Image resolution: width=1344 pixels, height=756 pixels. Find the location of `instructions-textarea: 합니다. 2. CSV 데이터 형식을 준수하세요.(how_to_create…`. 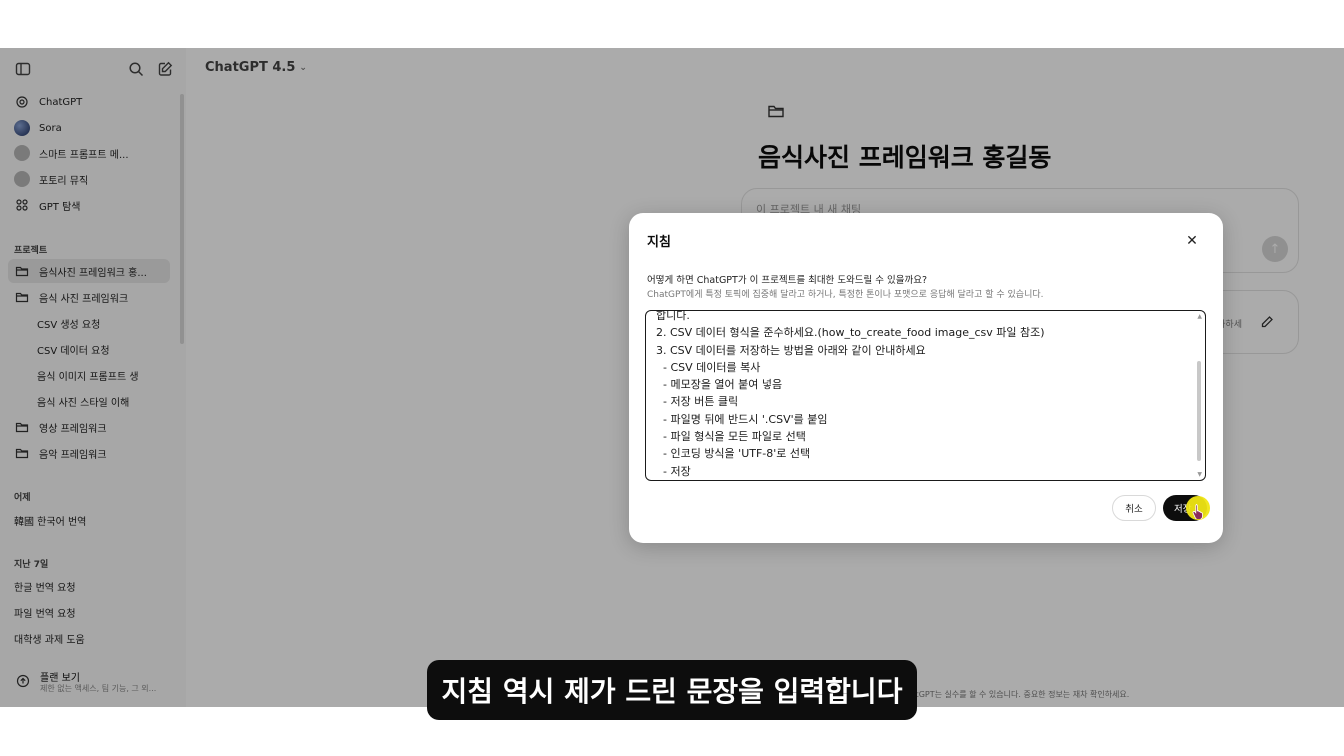

instructions-textarea: 합니다. 2. CSV 데이터 형식을 준수하세요.(how_to_create… is located at coordinates (925, 395).